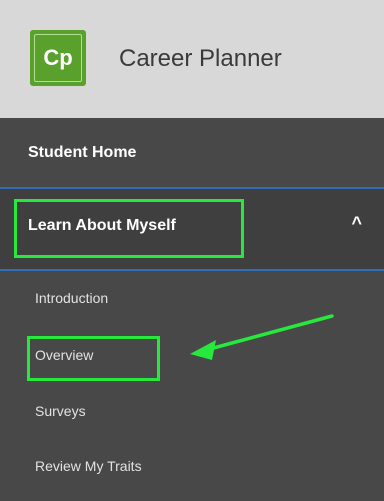  Describe the element at coordinates (129, 228) in the screenshot. I see `highlight-box-learn-about-myself` at that location.